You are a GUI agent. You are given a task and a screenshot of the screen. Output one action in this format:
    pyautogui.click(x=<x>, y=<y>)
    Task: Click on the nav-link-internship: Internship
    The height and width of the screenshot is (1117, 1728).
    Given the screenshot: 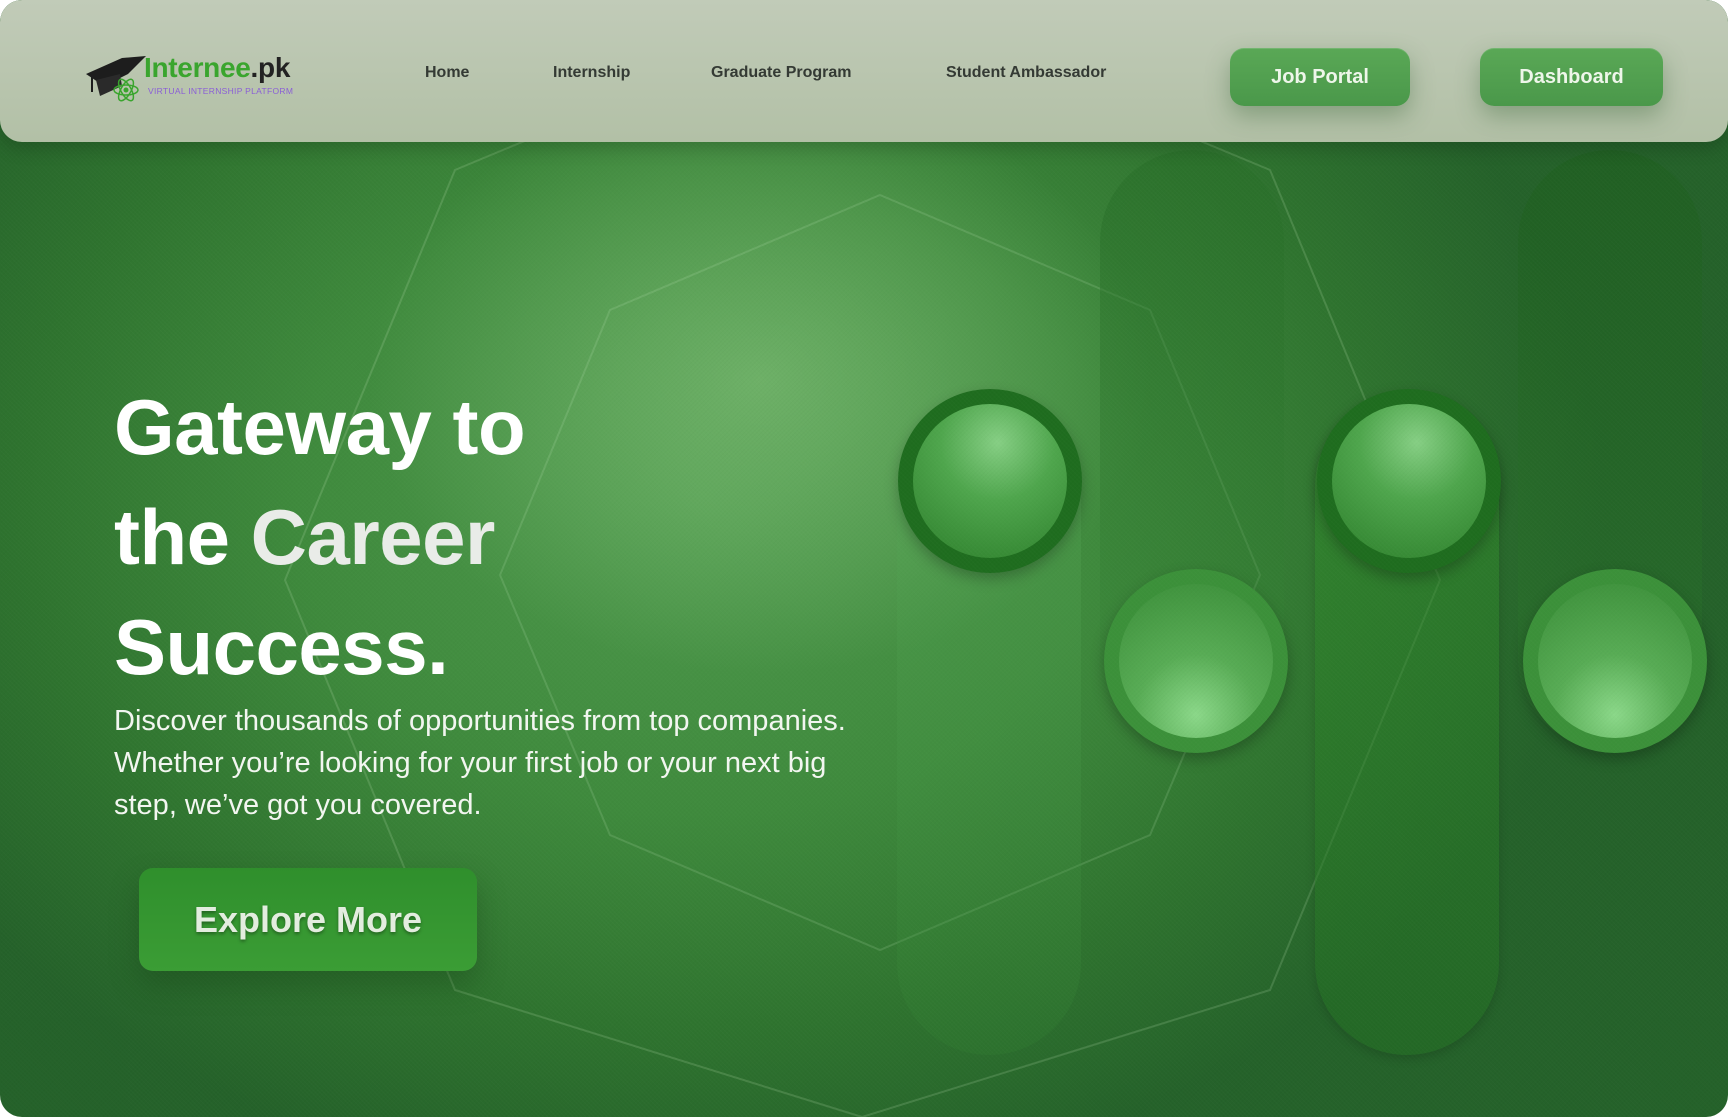 What is the action you would take?
    pyautogui.click(x=591, y=73)
    